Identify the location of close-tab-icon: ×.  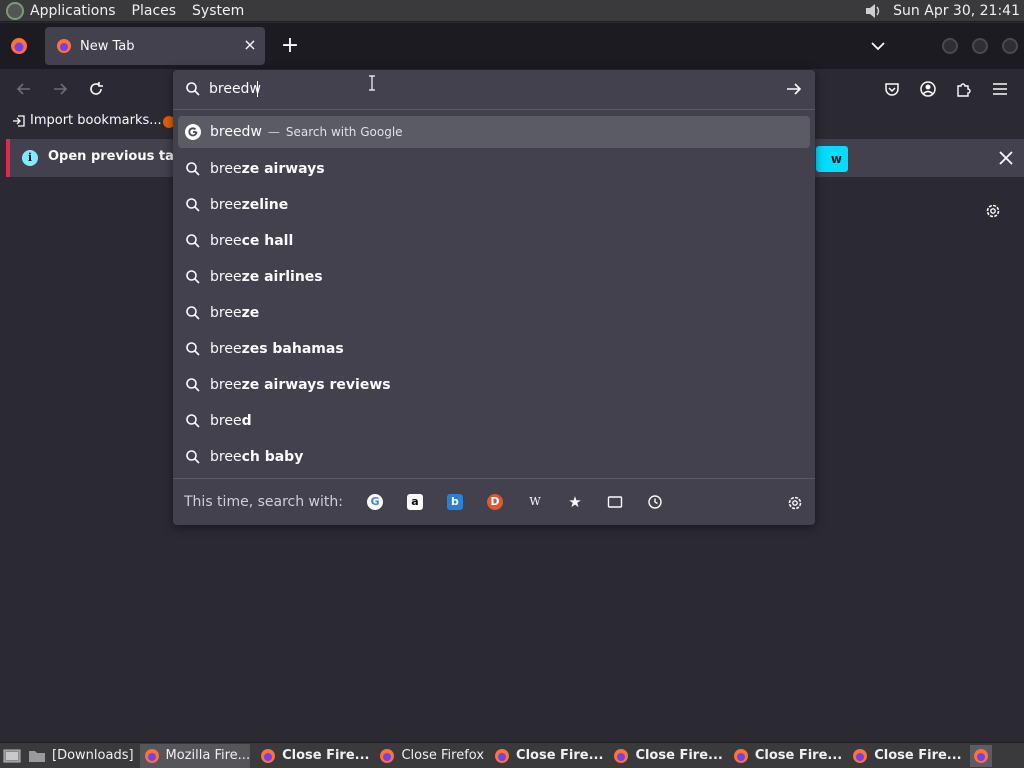
(250, 45).